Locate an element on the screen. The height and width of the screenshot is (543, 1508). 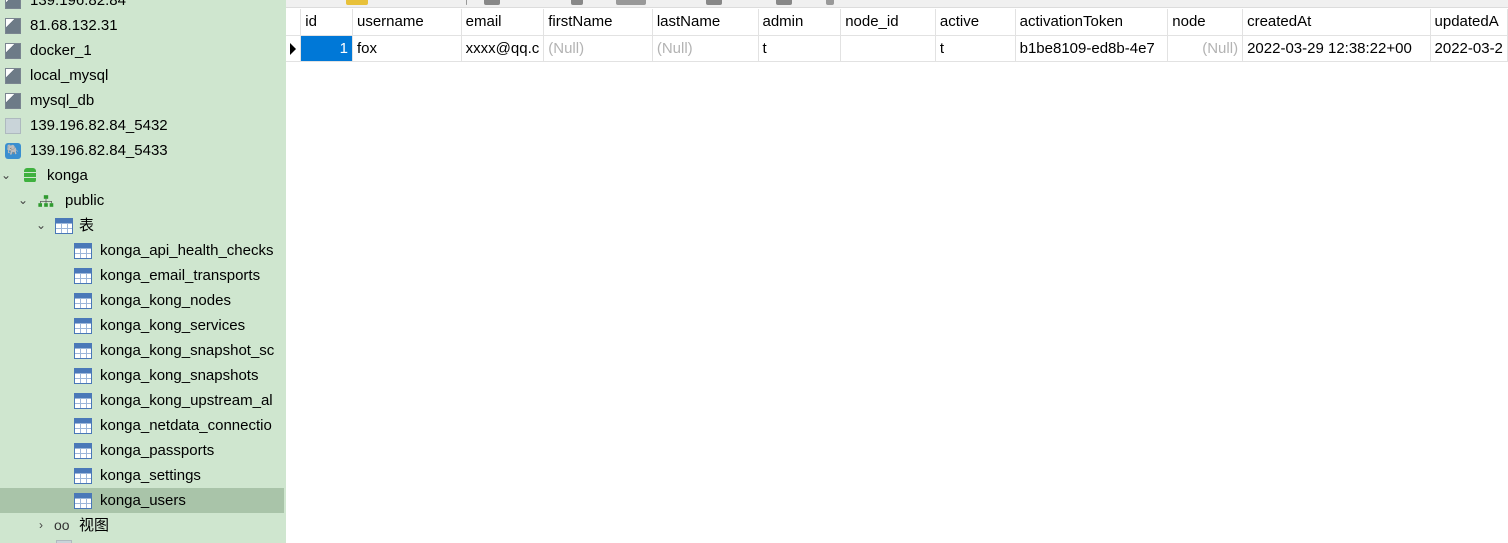
tables-folder-item: ⌄ 表 is located at coordinates (143, 225).